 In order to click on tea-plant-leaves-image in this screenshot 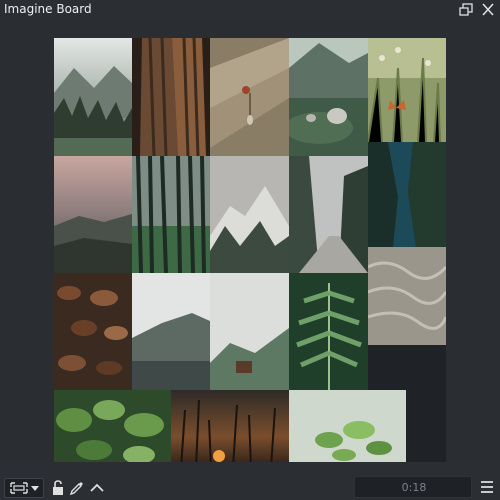, I will do `click(347, 429)`.